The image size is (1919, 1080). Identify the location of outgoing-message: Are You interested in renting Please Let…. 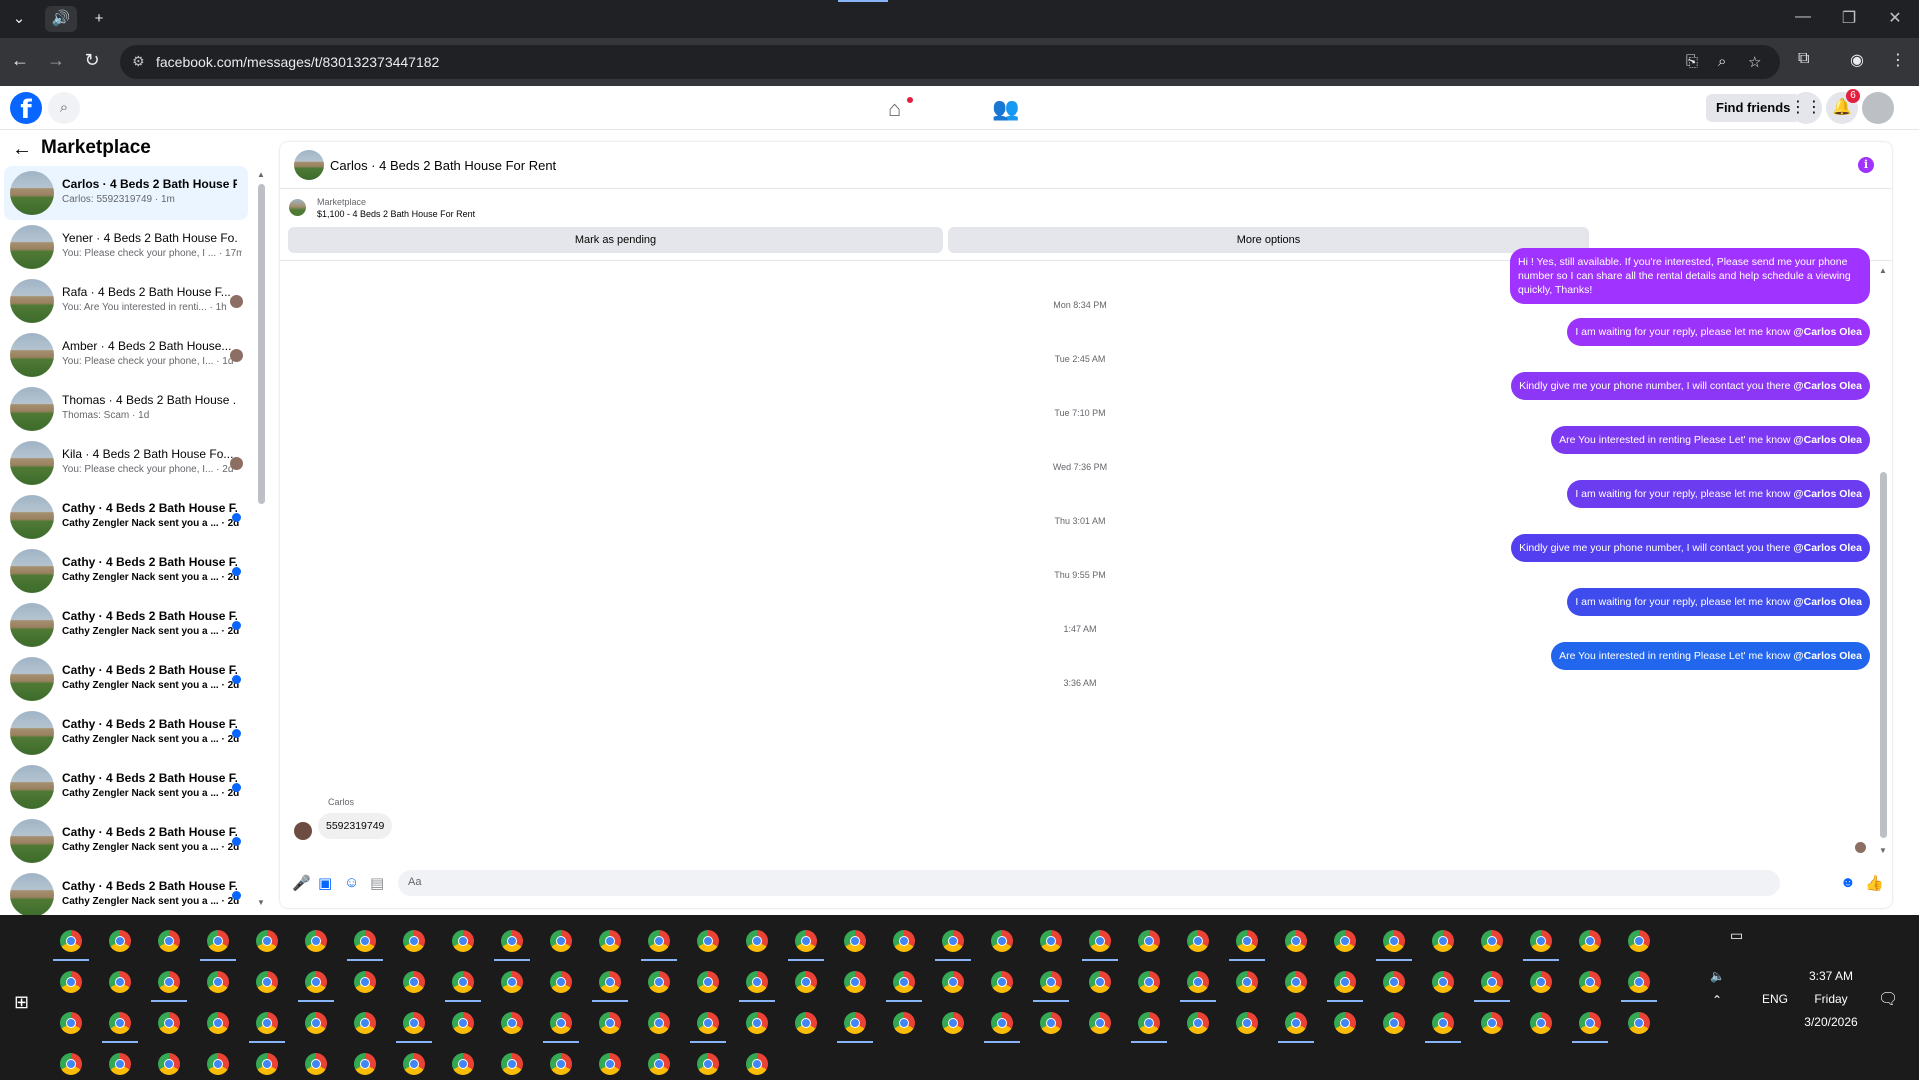
(1710, 440).